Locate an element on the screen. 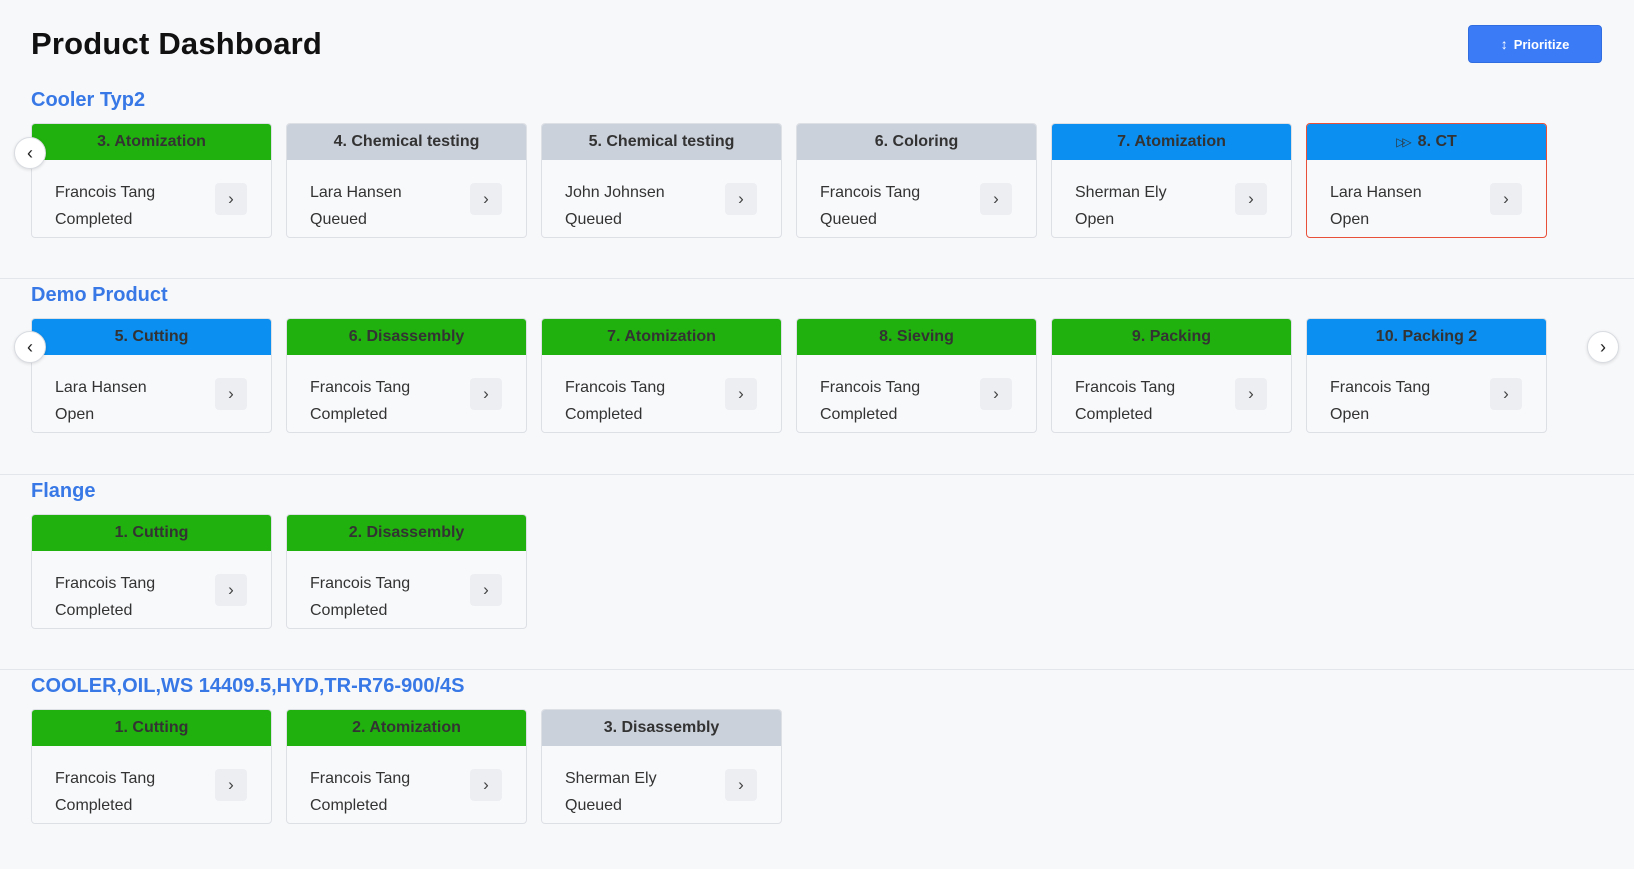 This screenshot has height=869, width=1634. step-header: 3. Atomization is located at coordinates (151, 142).